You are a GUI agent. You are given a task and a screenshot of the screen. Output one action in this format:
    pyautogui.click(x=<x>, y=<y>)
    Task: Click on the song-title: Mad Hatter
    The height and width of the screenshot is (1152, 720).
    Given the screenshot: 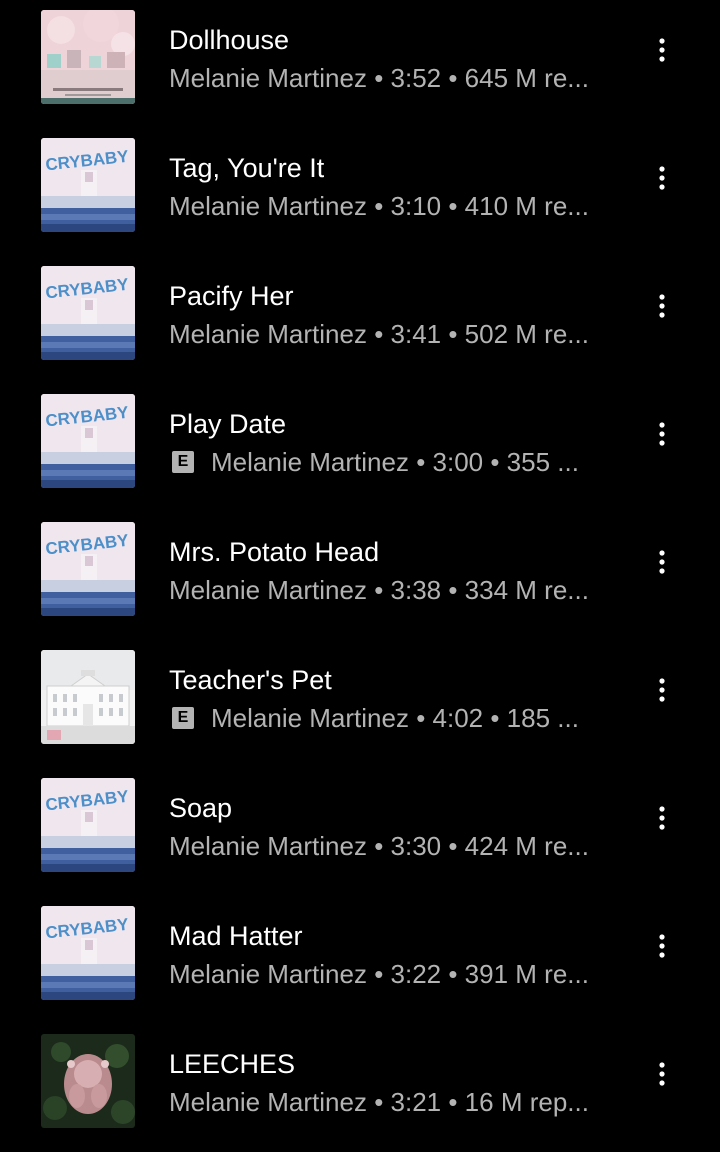 What is the action you would take?
    pyautogui.click(x=236, y=936)
    